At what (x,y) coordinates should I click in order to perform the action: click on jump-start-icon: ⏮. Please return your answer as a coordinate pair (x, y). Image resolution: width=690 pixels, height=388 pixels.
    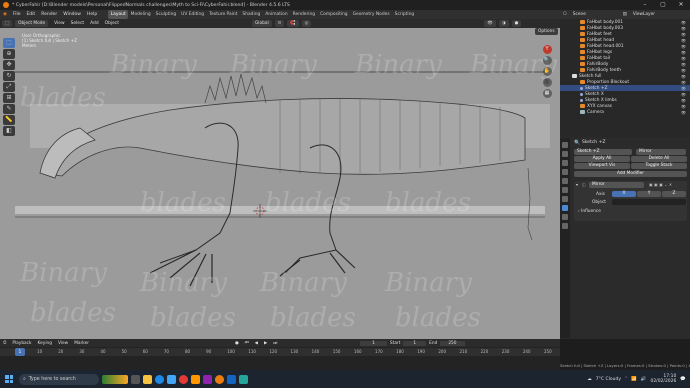
    Looking at the image, I should click on (247, 343).